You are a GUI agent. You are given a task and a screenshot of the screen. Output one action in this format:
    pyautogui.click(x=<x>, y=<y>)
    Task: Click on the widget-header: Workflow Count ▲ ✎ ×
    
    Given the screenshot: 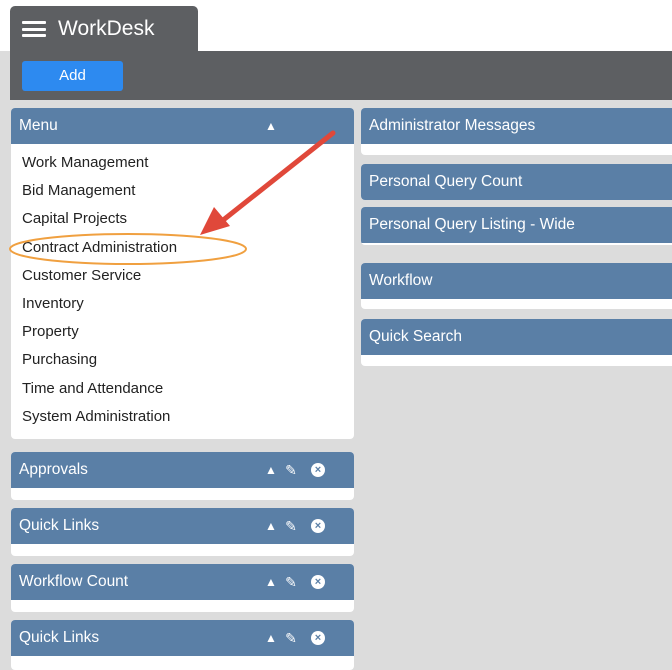 What is the action you would take?
    pyautogui.click(x=182, y=582)
    